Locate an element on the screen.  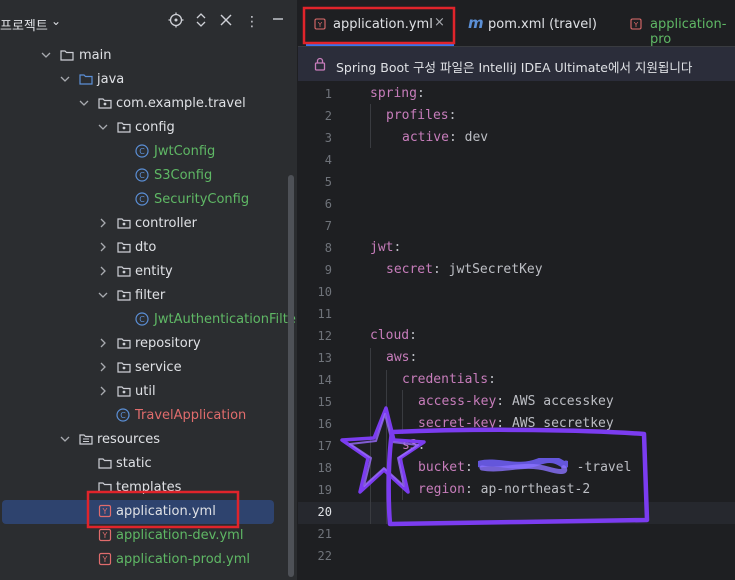
tree-item-travelapplication: C TravelApplication is located at coordinates (148, 416).